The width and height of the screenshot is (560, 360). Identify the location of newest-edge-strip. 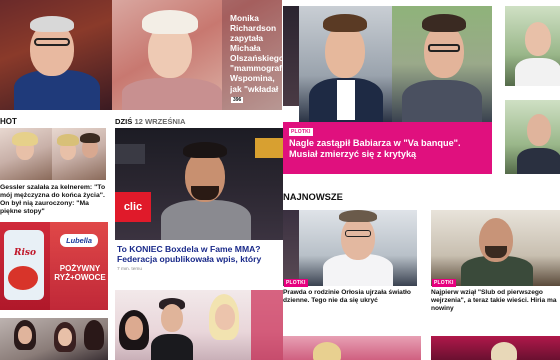
(291, 248).